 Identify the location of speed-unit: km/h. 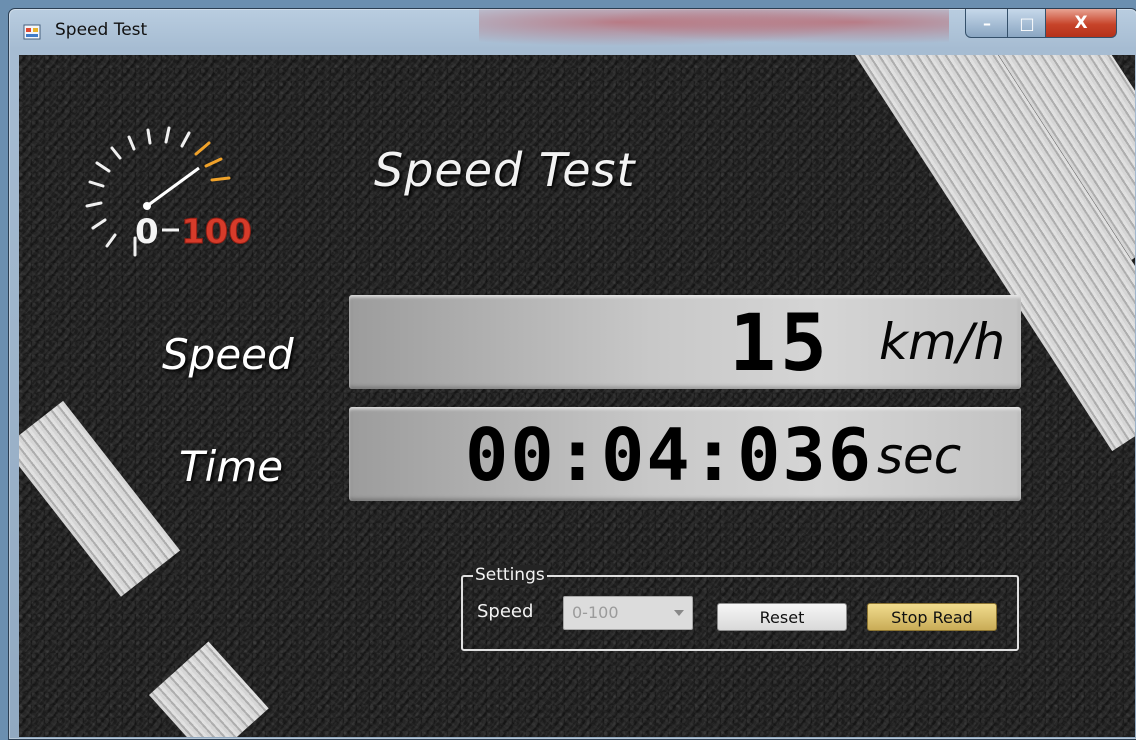
(942, 342).